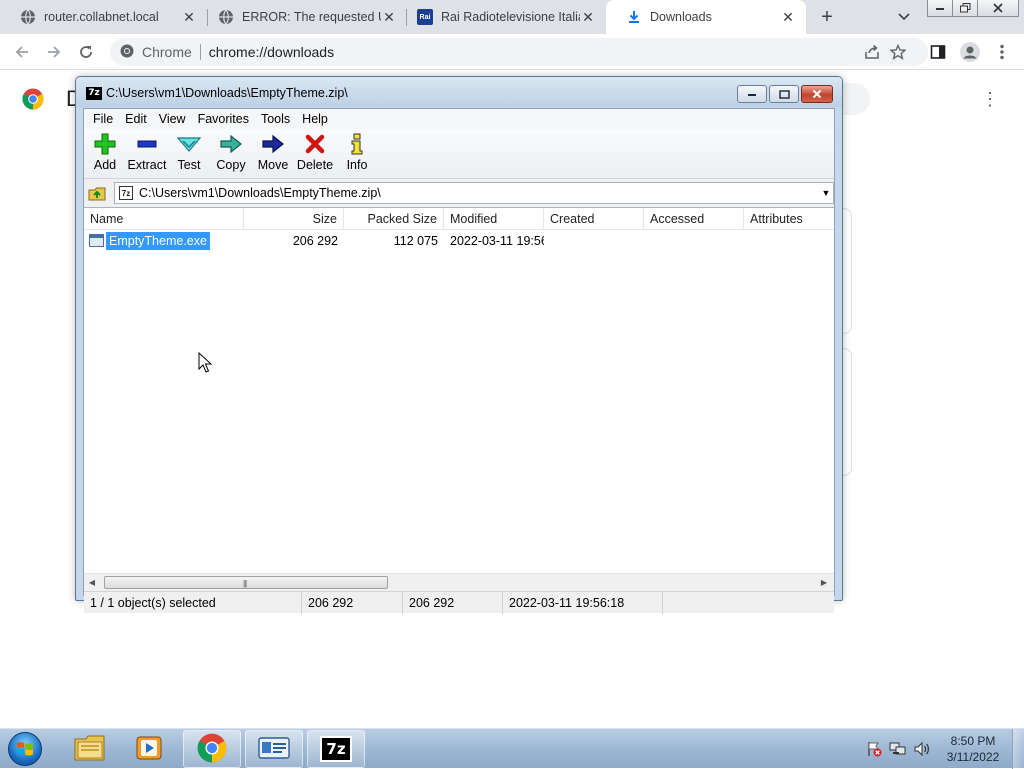 Image resolution: width=1024 pixels, height=769 pixels. Describe the element at coordinates (824, 582) in the screenshot. I see `scroll-right-icon: ▶` at that location.